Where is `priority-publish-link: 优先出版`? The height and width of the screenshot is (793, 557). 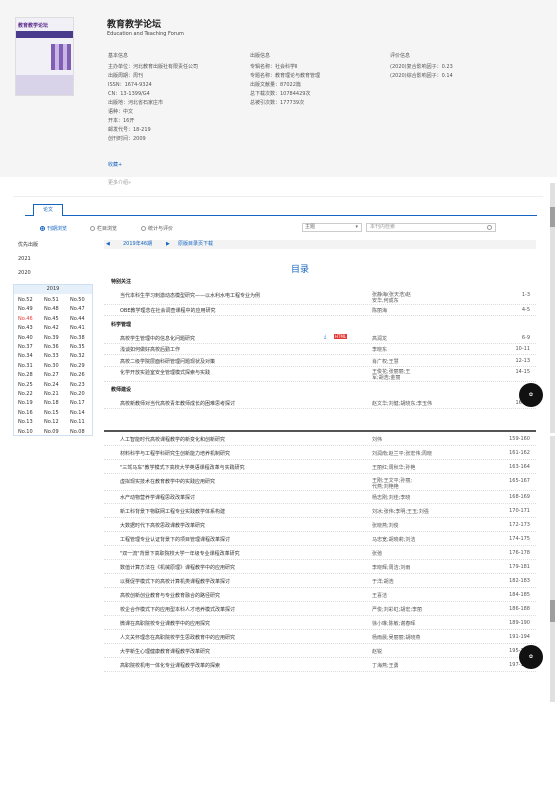
priority-publish-link: 优先出版 is located at coordinates (28, 244).